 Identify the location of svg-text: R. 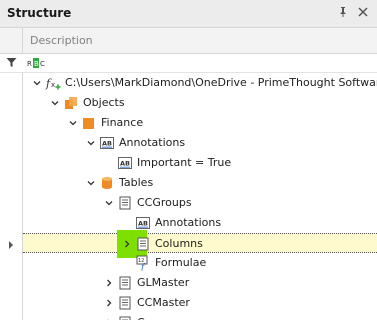
(29, 64).